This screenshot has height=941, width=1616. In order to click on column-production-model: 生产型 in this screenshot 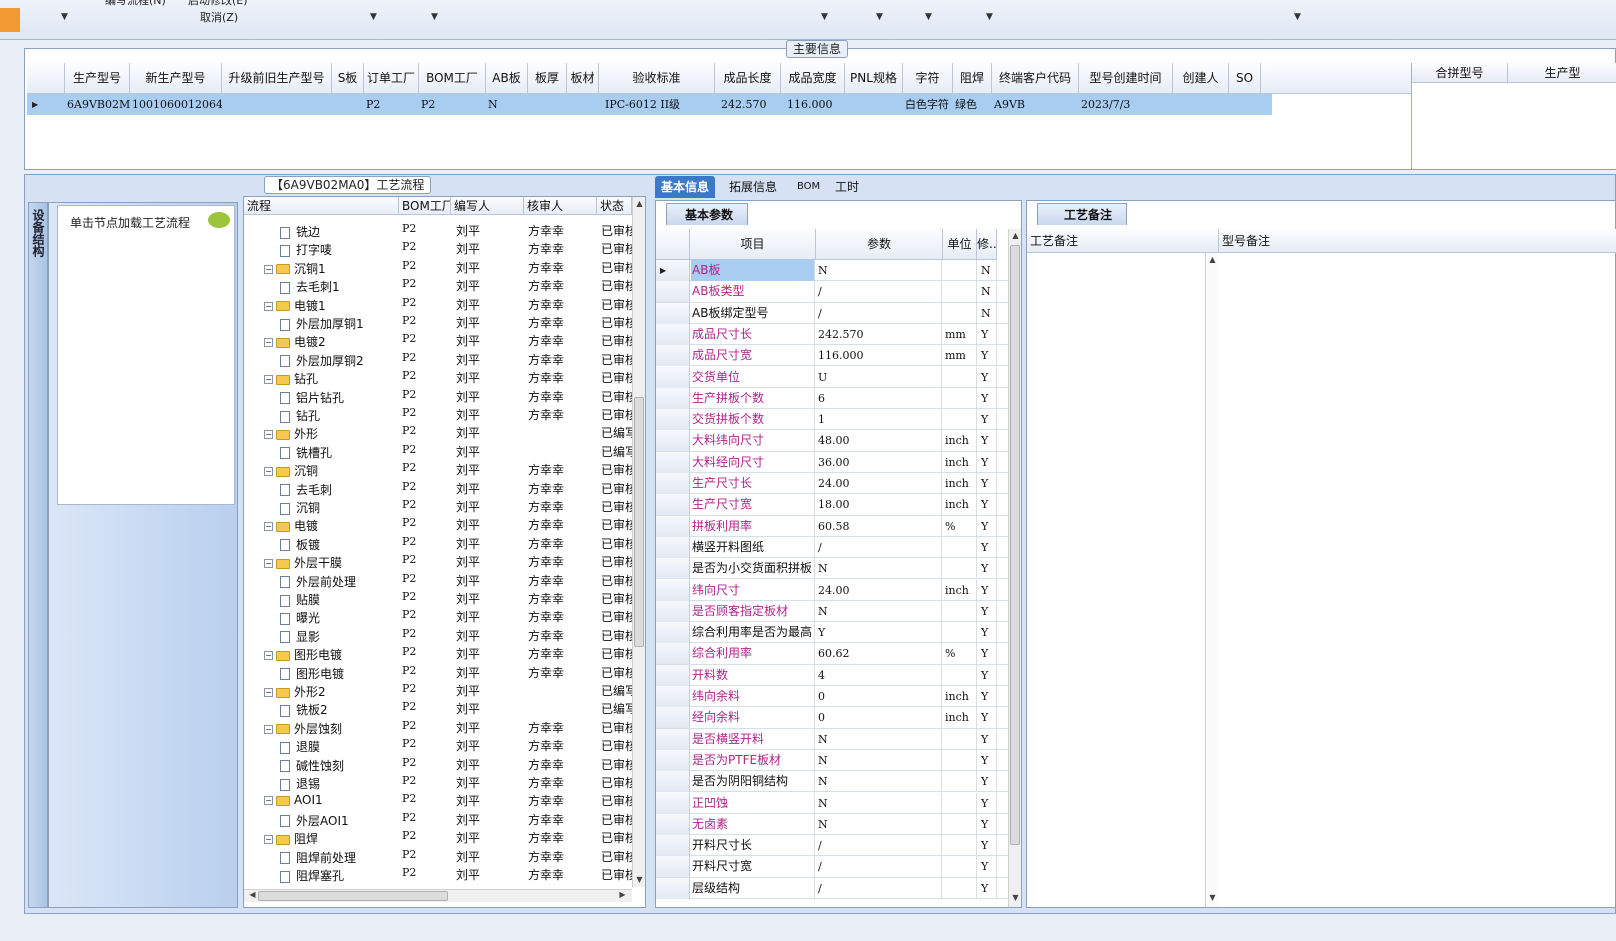, I will do `click(1562, 73)`.